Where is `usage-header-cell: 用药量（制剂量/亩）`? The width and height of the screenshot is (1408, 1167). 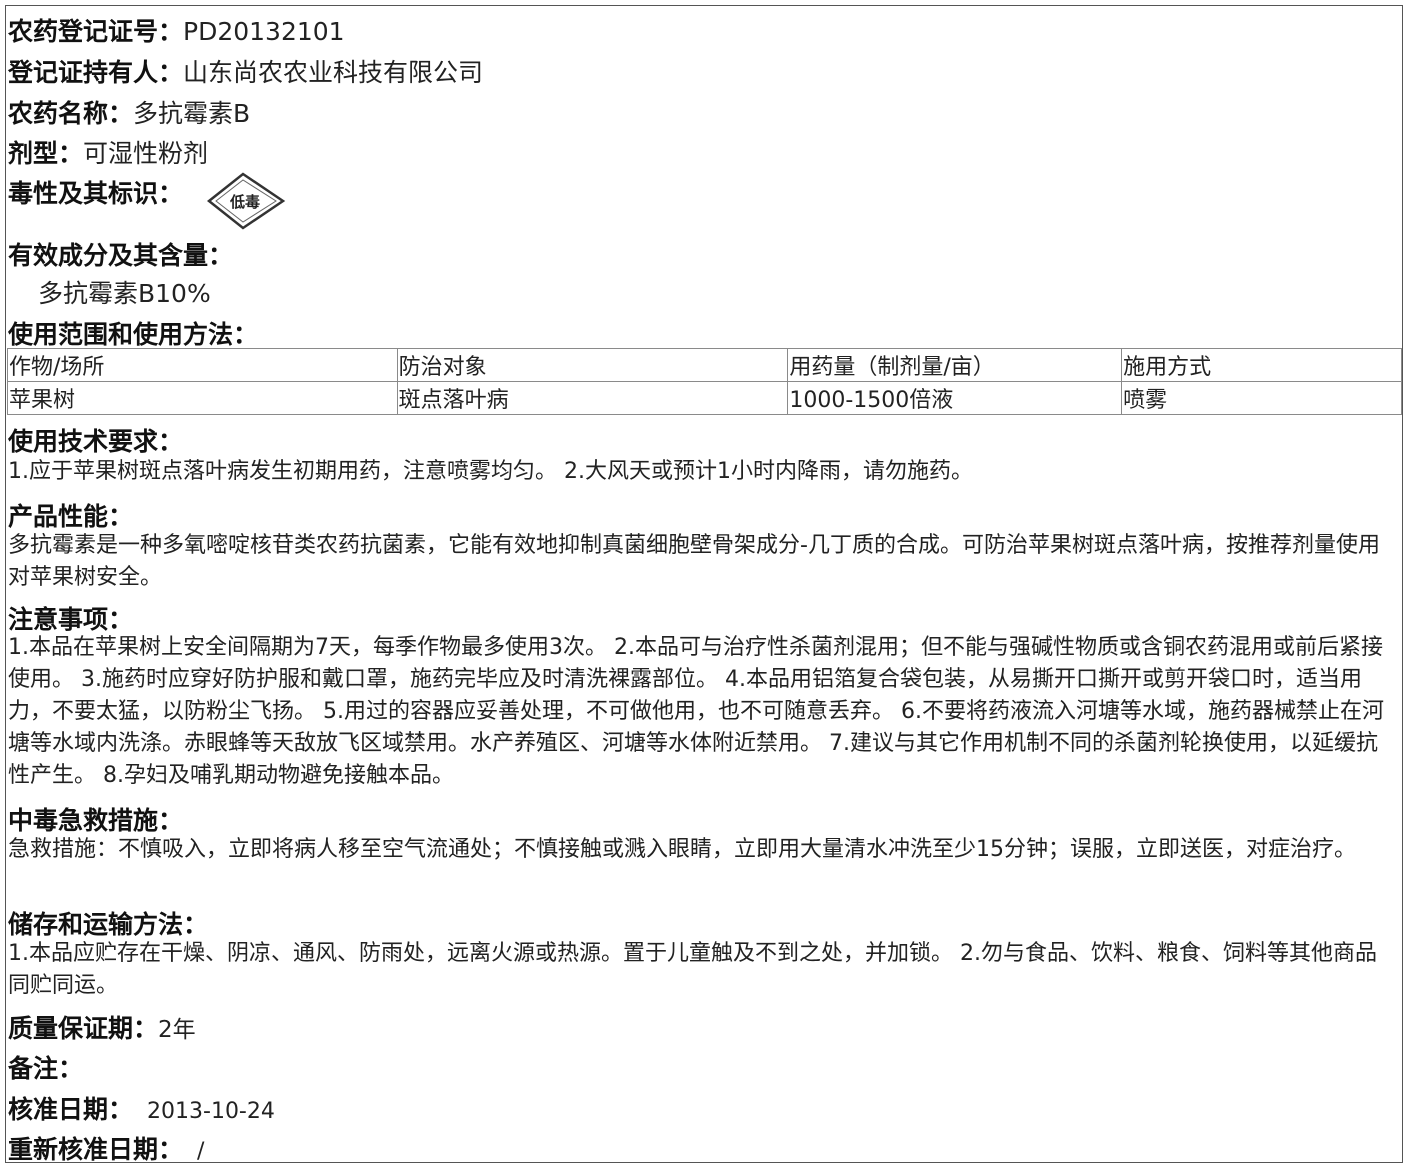
usage-header-cell: 用药量（制剂量/亩） is located at coordinates (955, 365).